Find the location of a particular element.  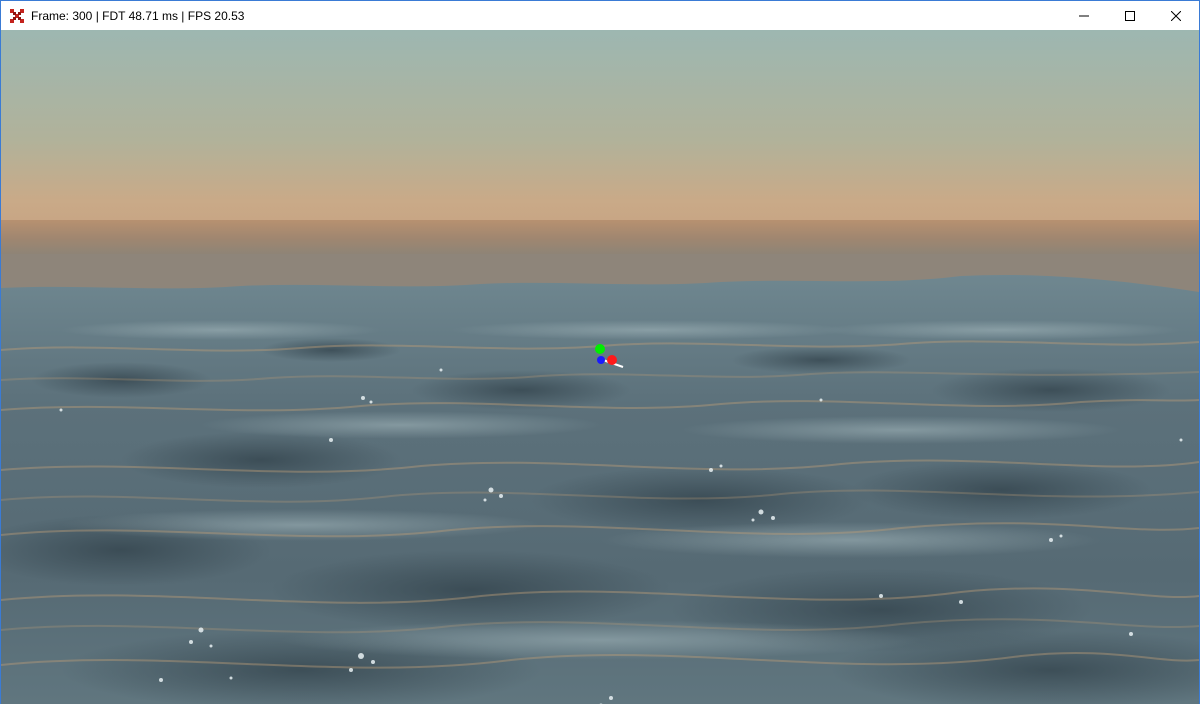

window-controls is located at coordinates (1130, 15).